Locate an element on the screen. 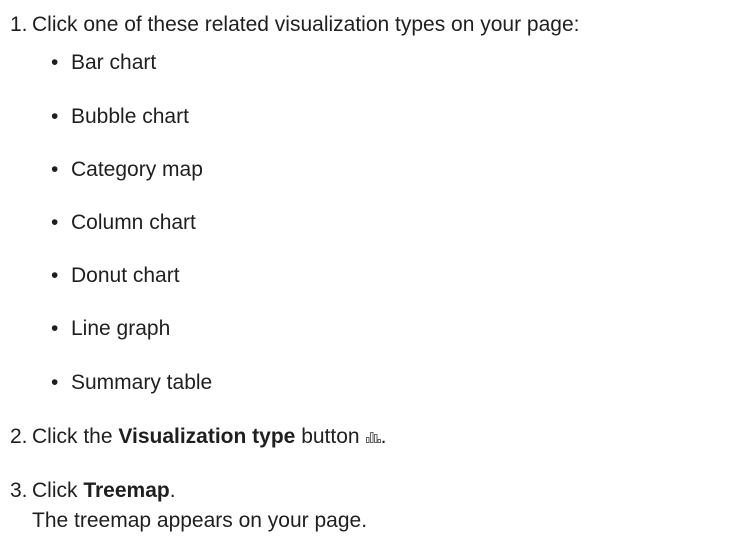 The image size is (741, 543). visualization-type-term: Visualization type is located at coordinates (207, 436).